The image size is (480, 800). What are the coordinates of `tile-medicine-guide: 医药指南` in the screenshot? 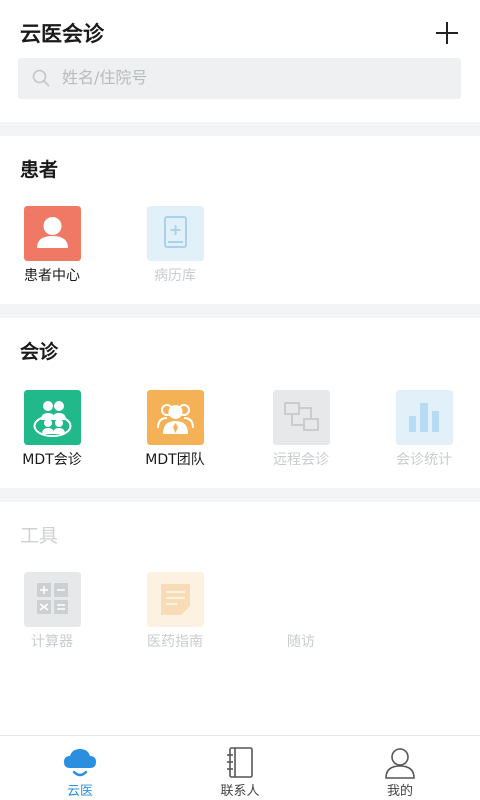 It's located at (173, 617).